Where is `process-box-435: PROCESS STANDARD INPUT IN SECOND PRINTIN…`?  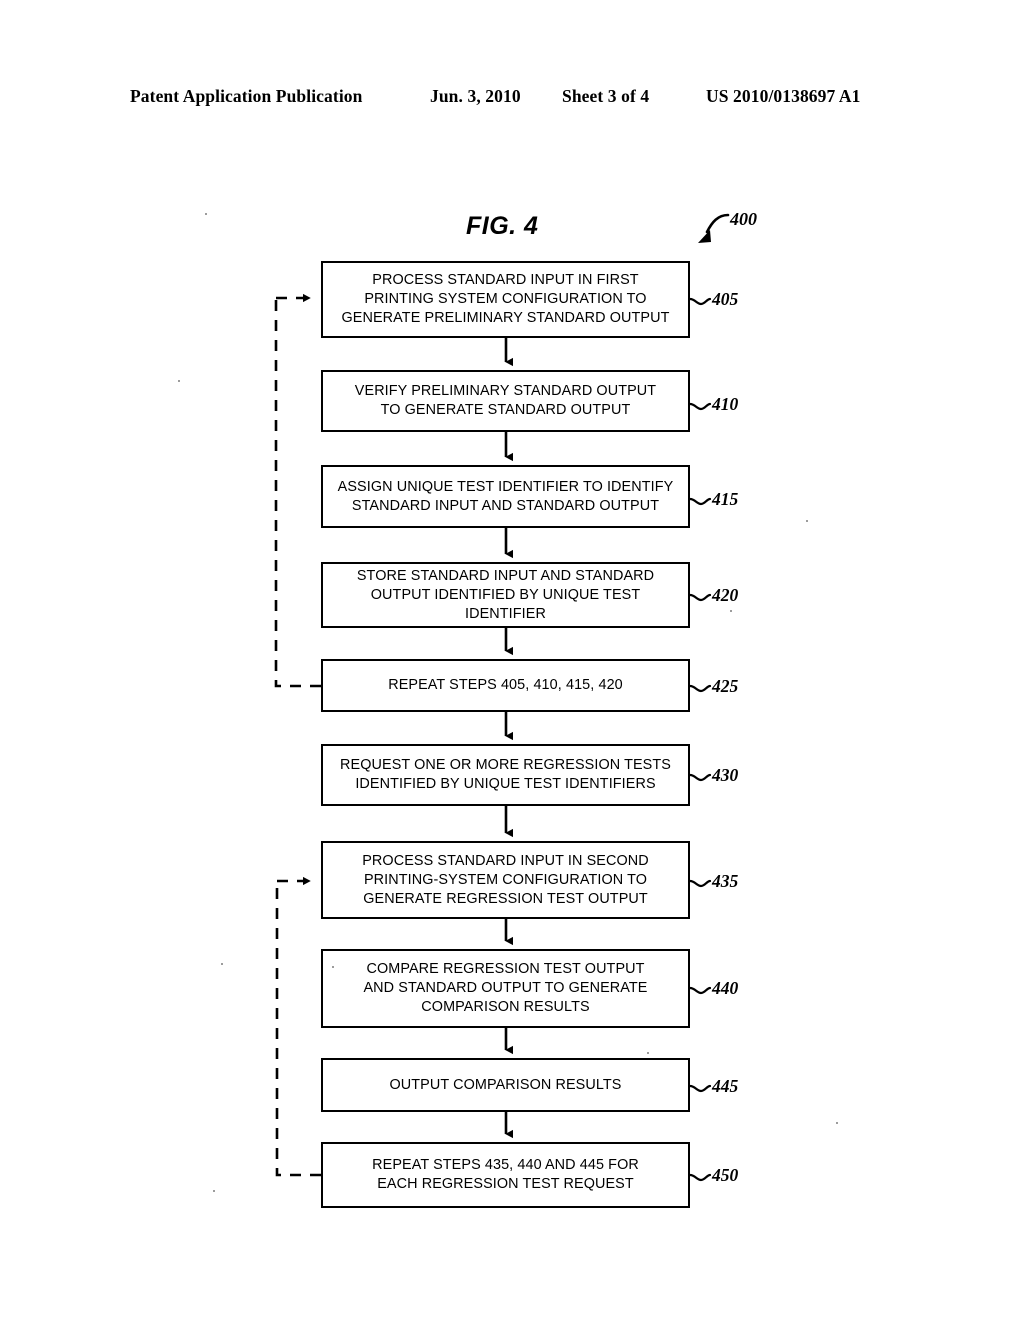 process-box-435: PROCESS STANDARD INPUT IN SECOND PRINTIN… is located at coordinates (505, 880).